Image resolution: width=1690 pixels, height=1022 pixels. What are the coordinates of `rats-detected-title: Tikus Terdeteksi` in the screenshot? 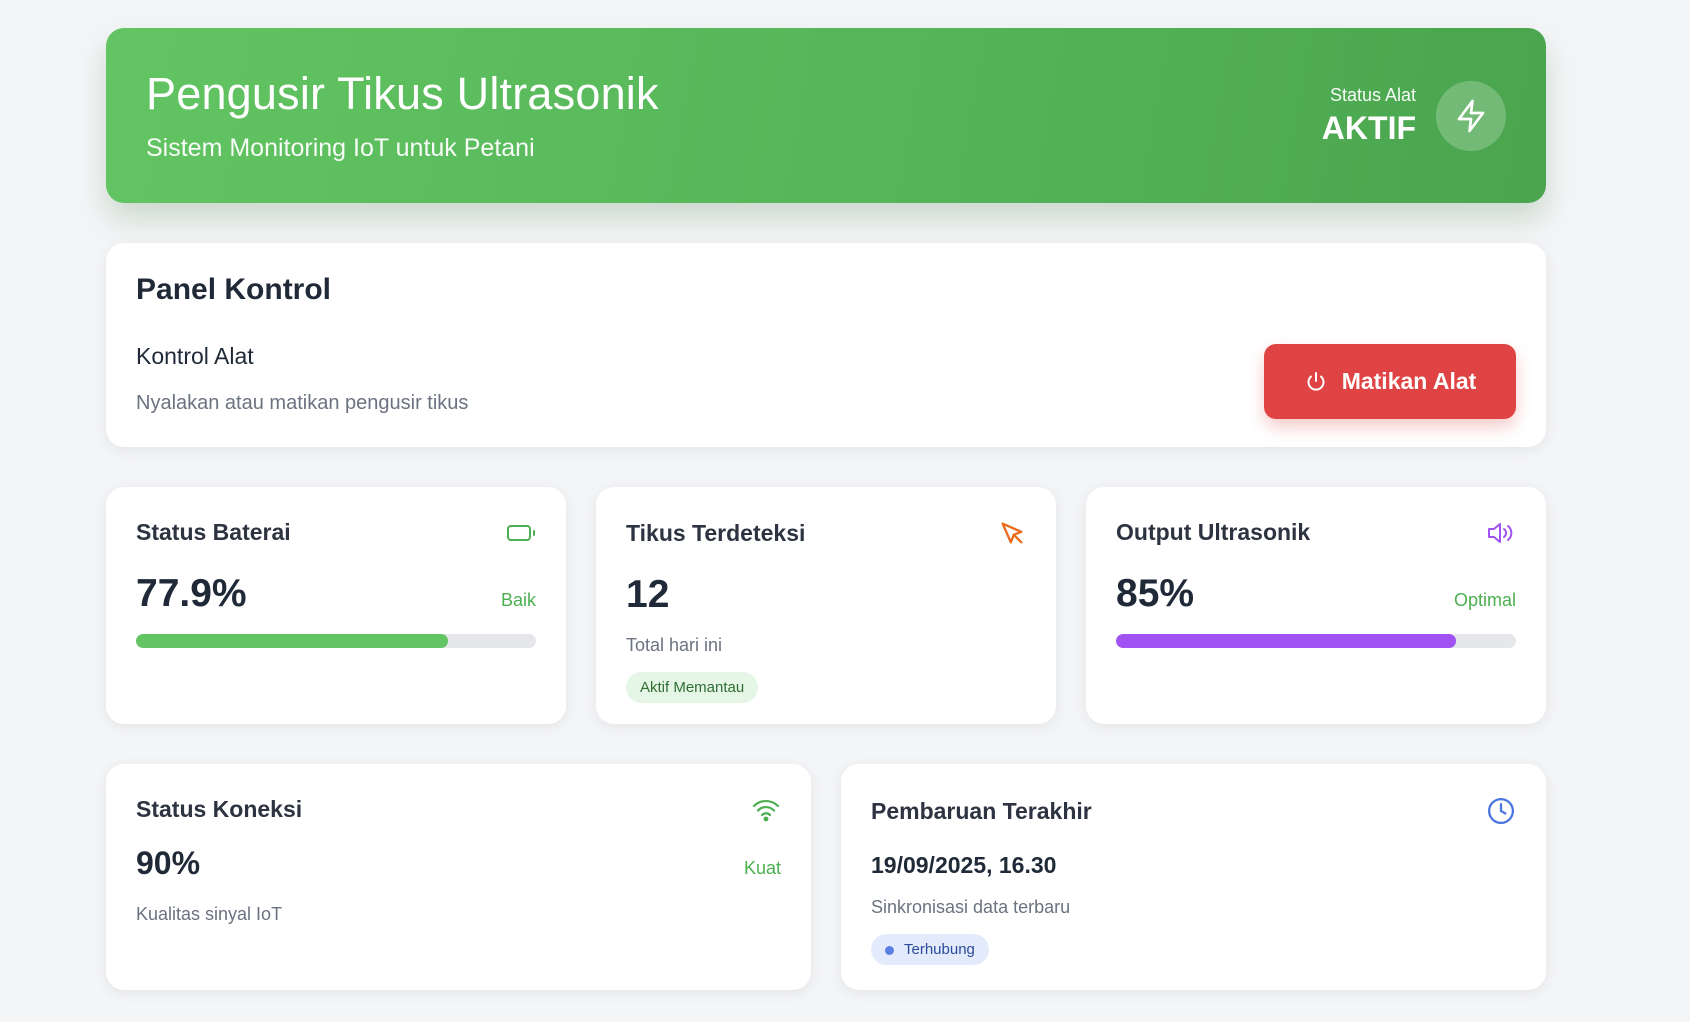 It's located at (716, 532).